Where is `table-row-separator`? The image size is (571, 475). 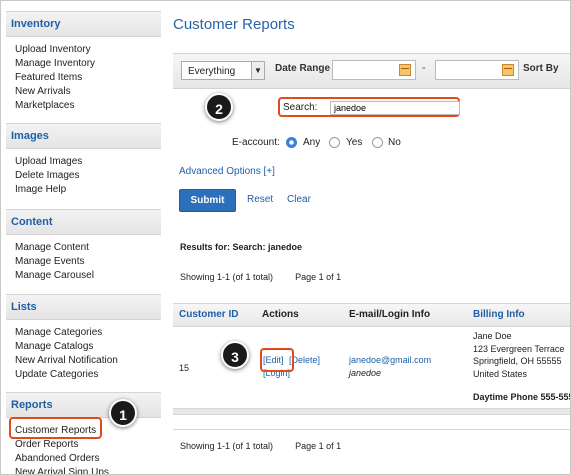 table-row-separator is located at coordinates (371, 411).